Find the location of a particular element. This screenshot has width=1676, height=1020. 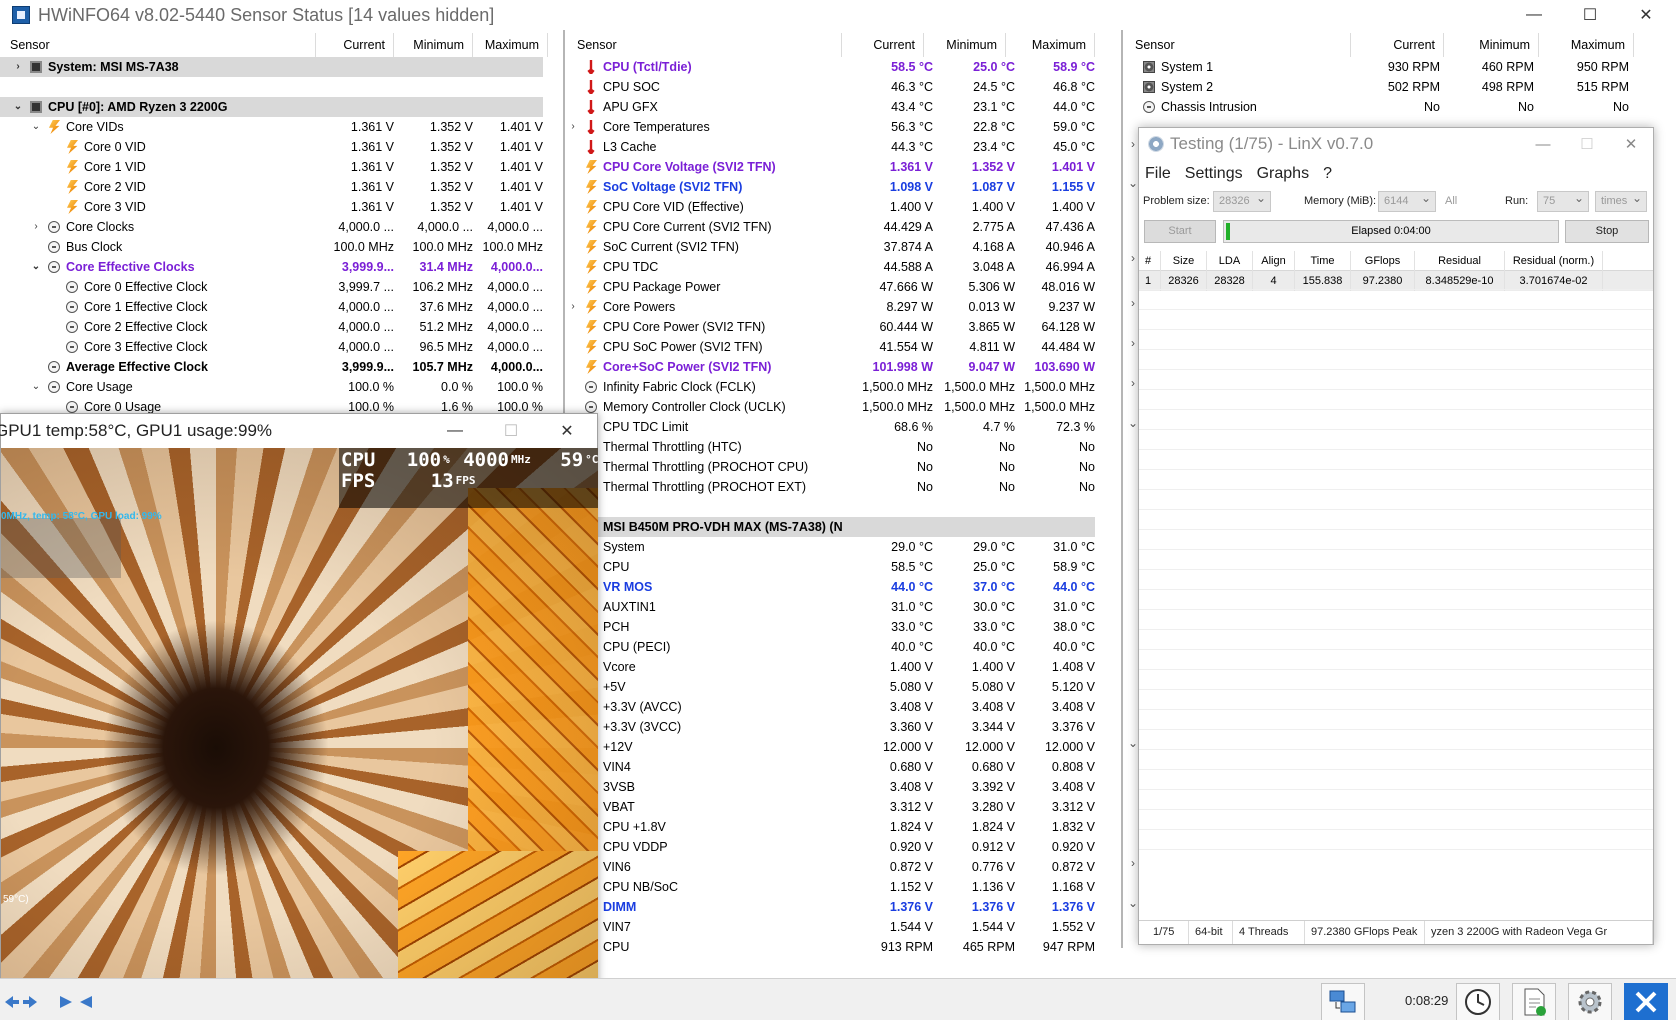

sensor-row: VR MOS 44.0 °C 37.0 °C 44.0 °C is located at coordinates (844, 587).